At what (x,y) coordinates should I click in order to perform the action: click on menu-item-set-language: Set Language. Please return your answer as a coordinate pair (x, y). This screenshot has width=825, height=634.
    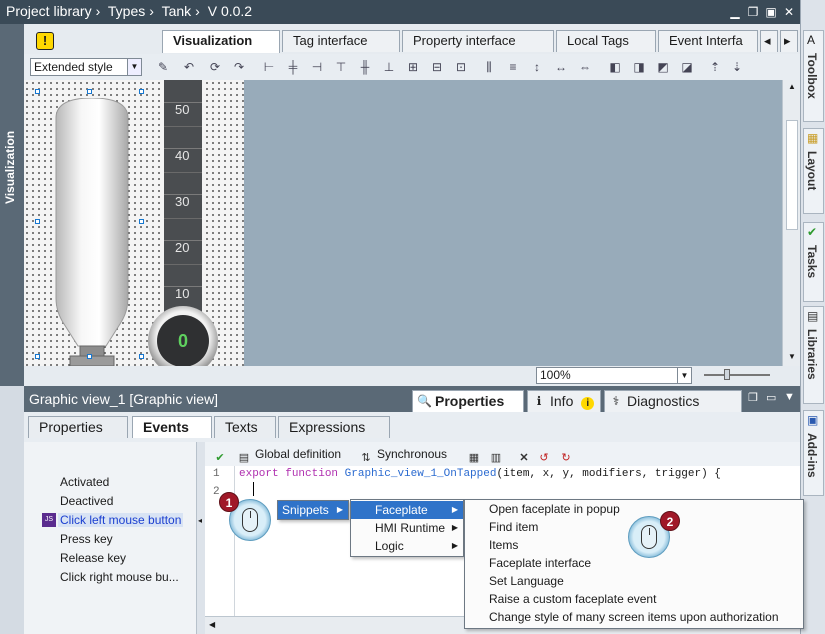
    Looking at the image, I should click on (514, 581).